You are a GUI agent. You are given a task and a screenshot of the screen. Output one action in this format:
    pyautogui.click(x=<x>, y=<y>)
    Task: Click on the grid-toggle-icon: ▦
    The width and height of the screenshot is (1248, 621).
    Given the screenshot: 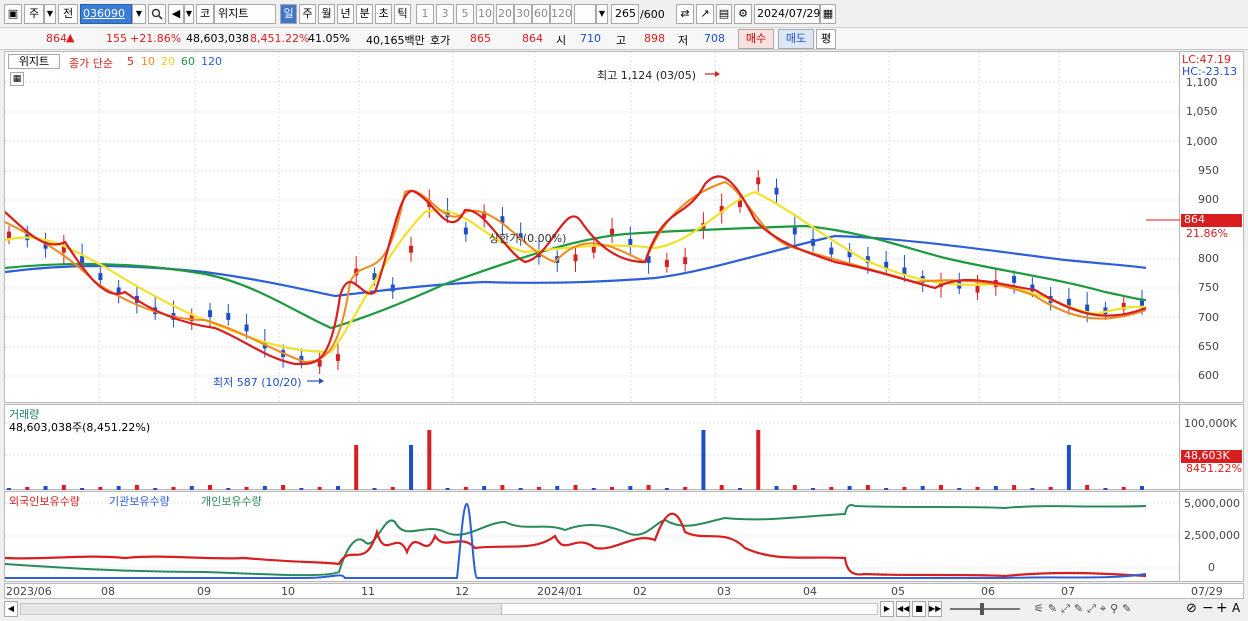 What is the action you would take?
    pyautogui.click(x=17, y=79)
    